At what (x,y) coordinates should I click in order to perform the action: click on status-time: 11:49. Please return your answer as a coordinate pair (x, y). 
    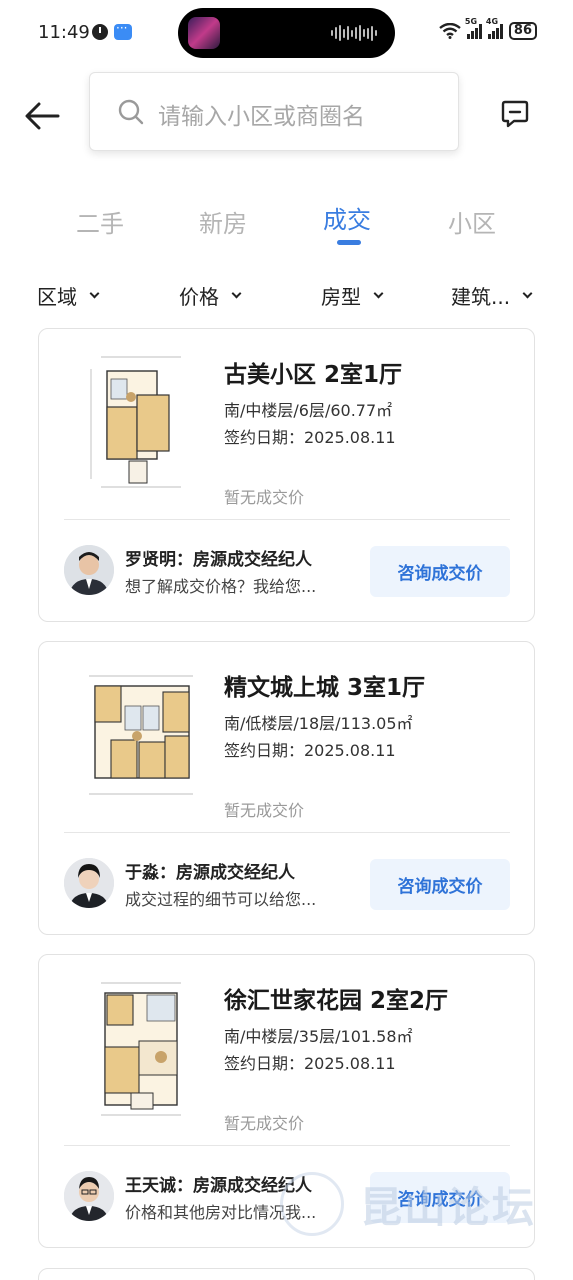
    Looking at the image, I should click on (64, 32).